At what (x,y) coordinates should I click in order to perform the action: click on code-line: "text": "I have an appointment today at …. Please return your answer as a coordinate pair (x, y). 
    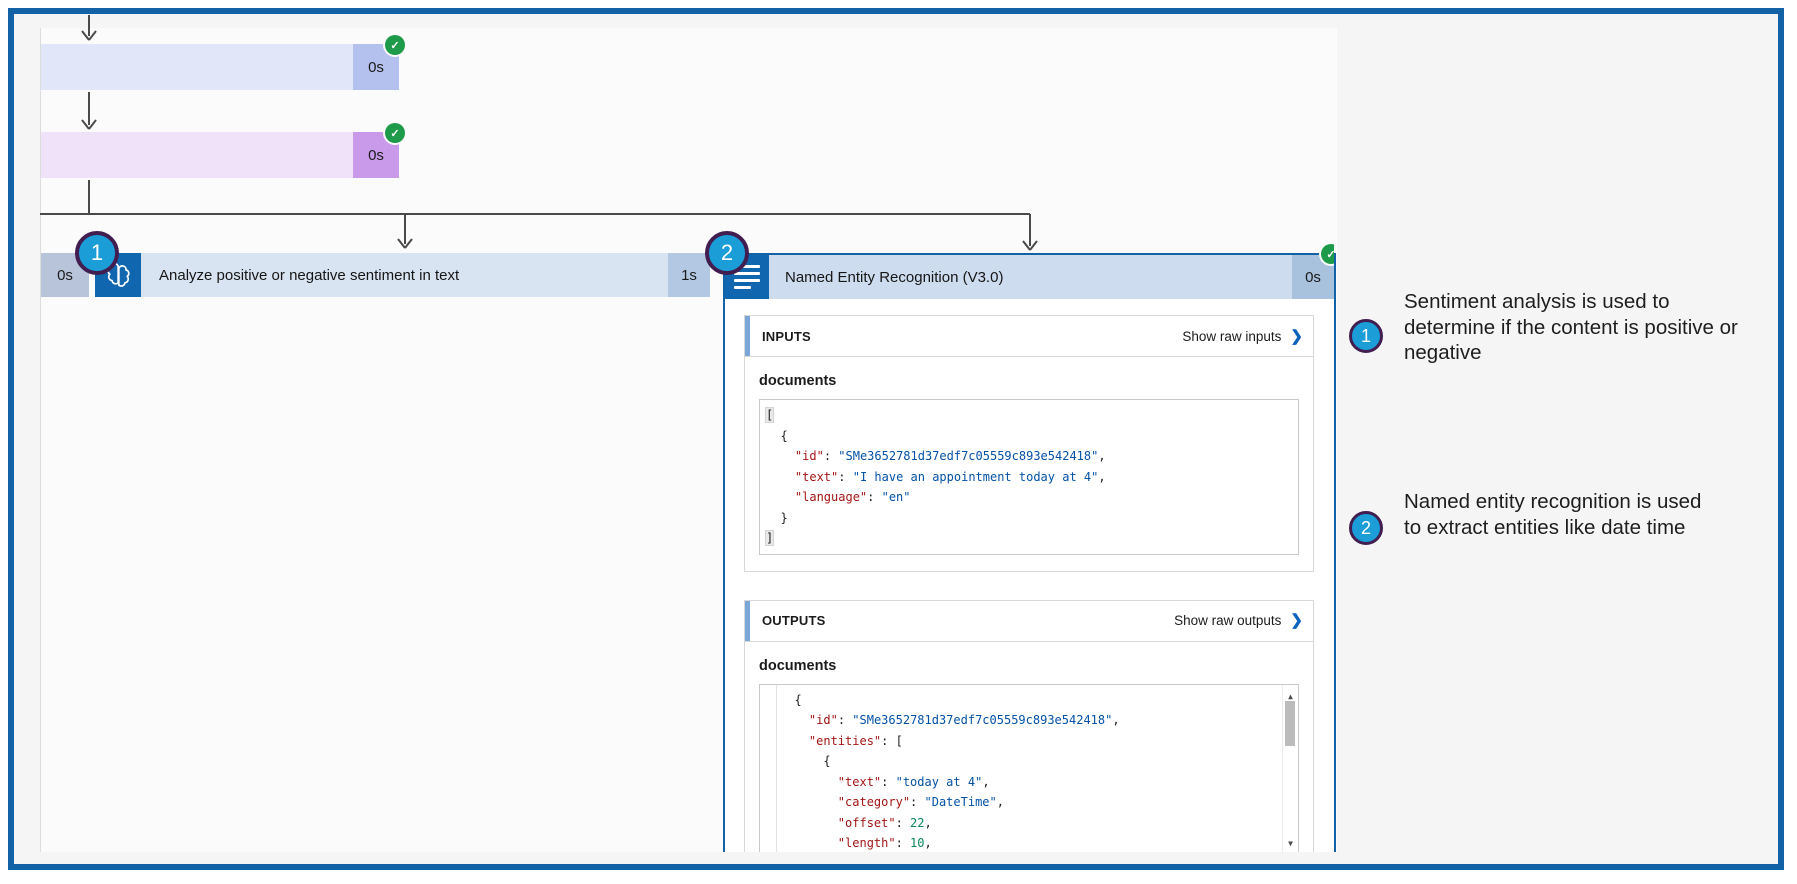
    Looking at the image, I should click on (950, 476).